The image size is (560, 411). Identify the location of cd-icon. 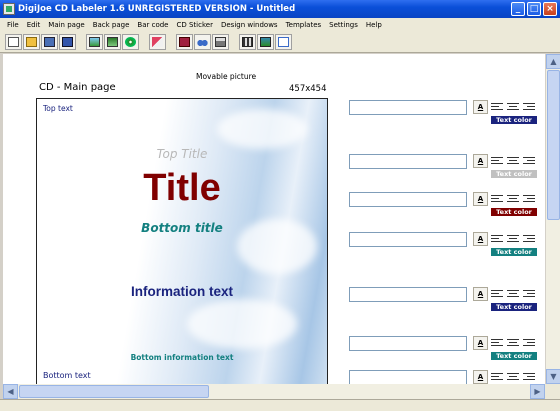
(130, 41).